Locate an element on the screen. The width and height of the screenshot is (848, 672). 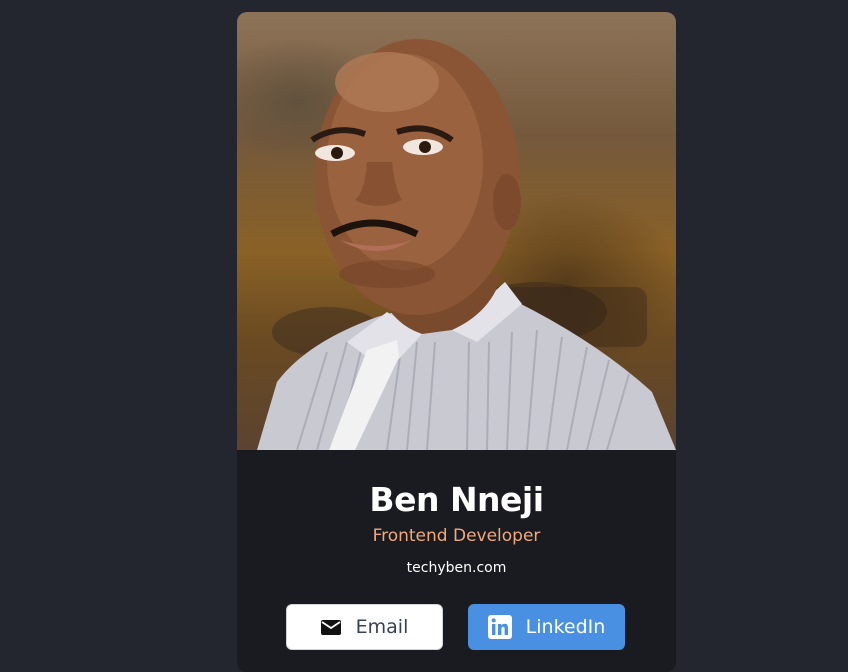
email-button: Email is located at coordinates (364, 627).